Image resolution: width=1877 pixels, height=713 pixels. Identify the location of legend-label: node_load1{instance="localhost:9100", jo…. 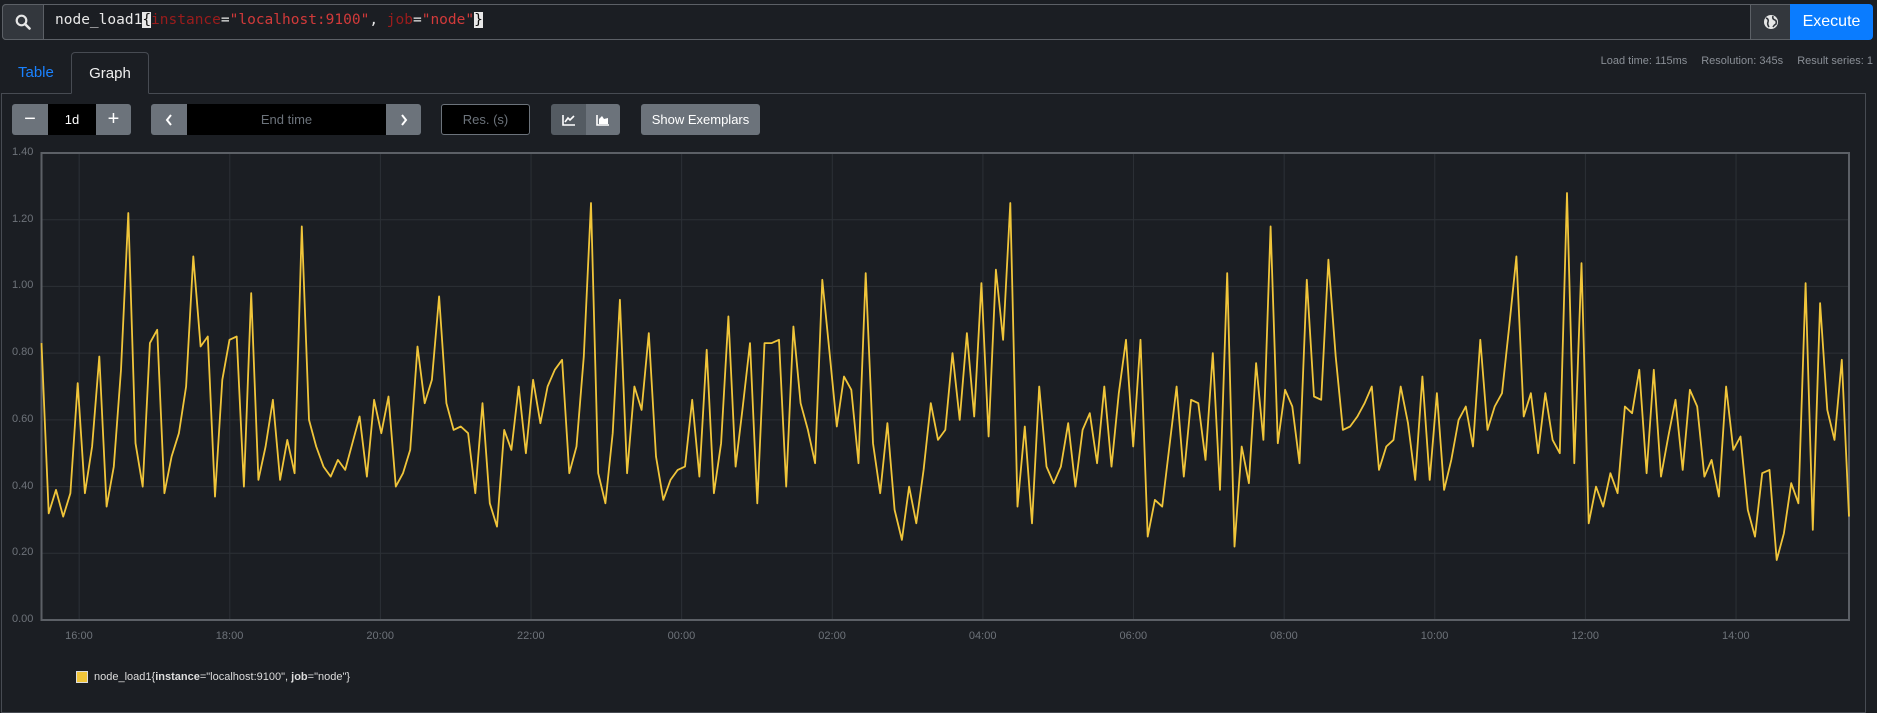
(222, 677).